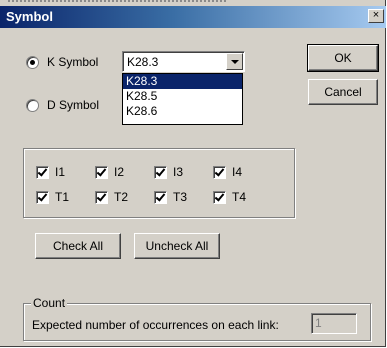  I want to click on d-symbol-label: D Symbol, so click(73, 105).